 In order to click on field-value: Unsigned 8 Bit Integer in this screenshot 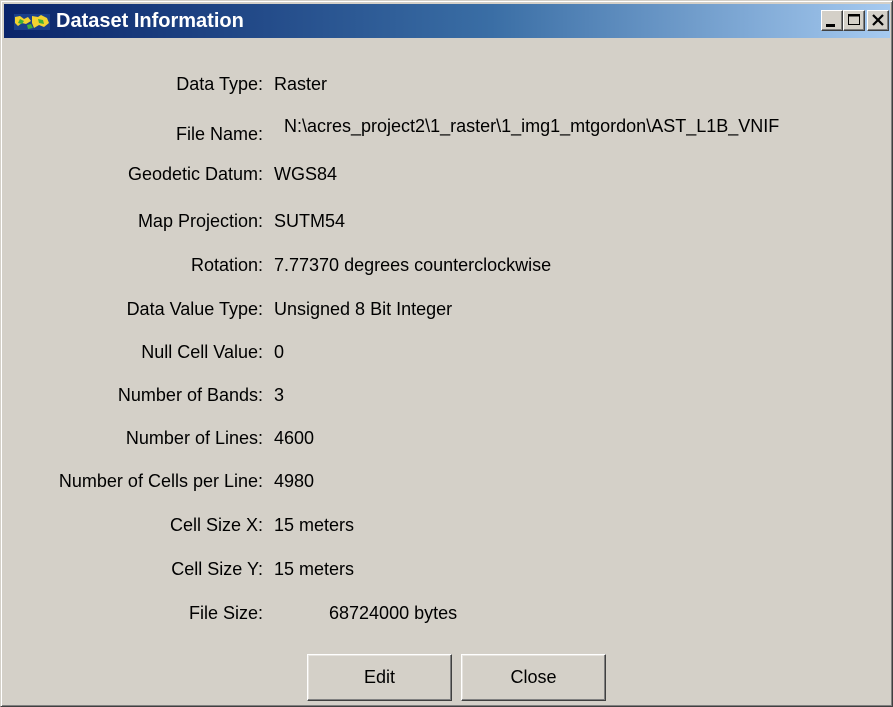, I will do `click(363, 309)`.